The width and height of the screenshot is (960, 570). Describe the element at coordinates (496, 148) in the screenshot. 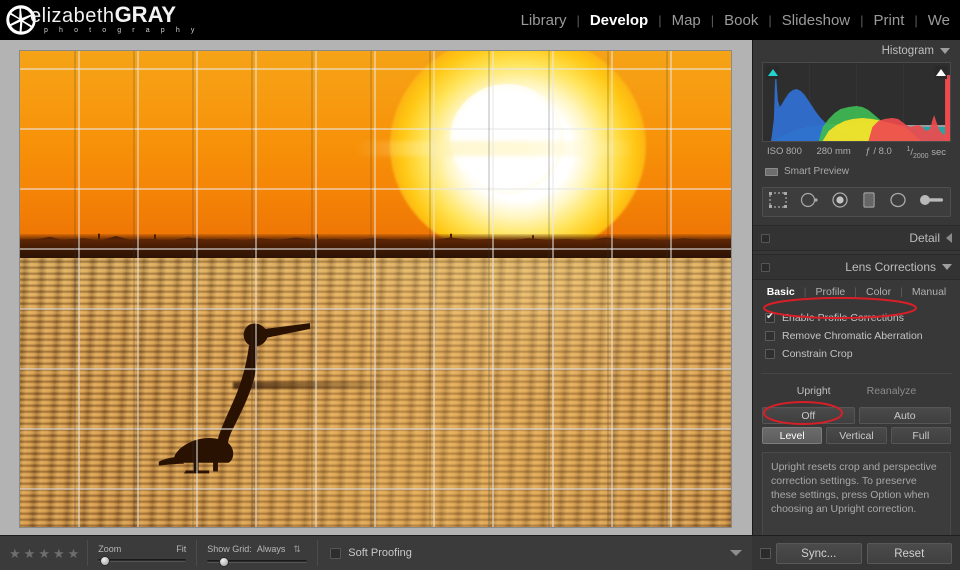

I see `sun-streak` at that location.